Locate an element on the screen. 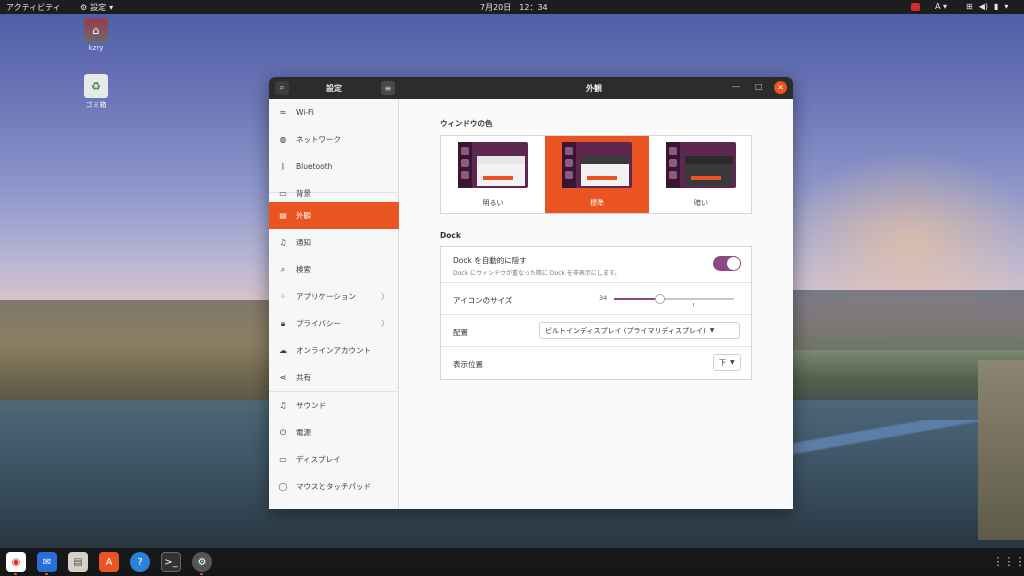  settings-gear-icon: ⚙ is located at coordinates (202, 562).